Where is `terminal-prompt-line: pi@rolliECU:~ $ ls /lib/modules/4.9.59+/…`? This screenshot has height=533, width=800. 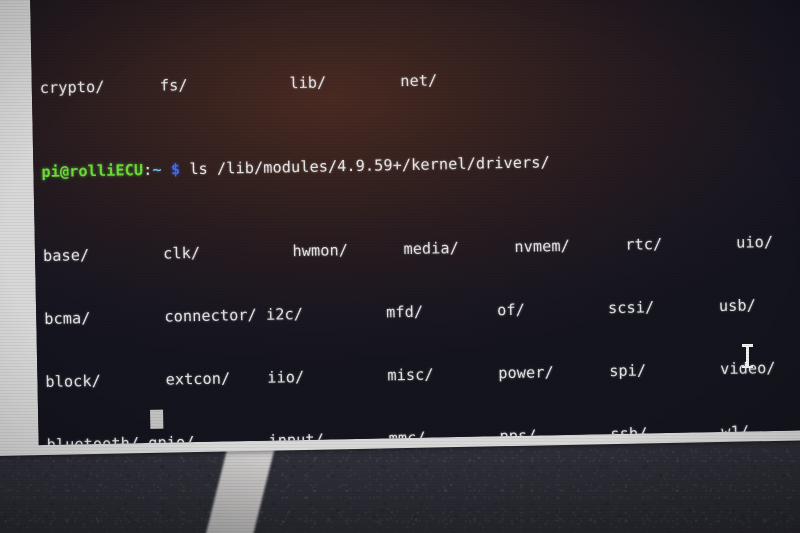 terminal-prompt-line: pi@rolliECU:~ $ ls /lib/modules/4.9.59+/… is located at coordinates (420, 165).